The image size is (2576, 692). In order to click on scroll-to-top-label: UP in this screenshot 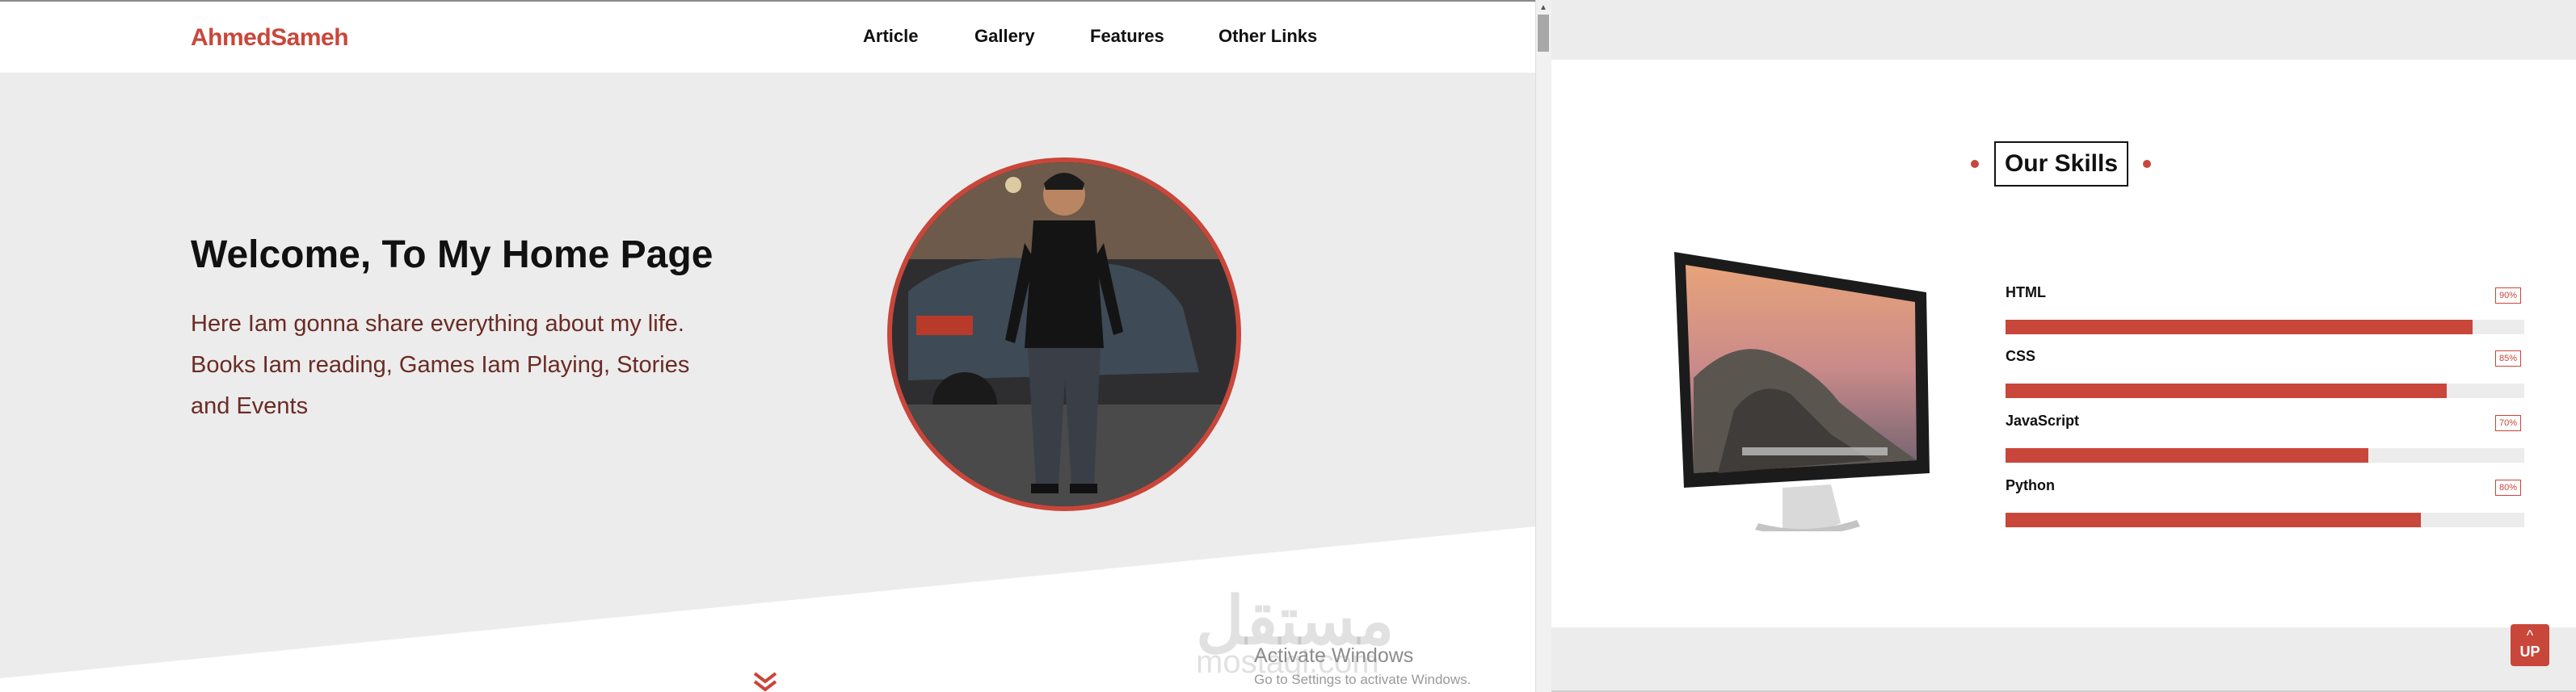, I will do `click(2529, 652)`.